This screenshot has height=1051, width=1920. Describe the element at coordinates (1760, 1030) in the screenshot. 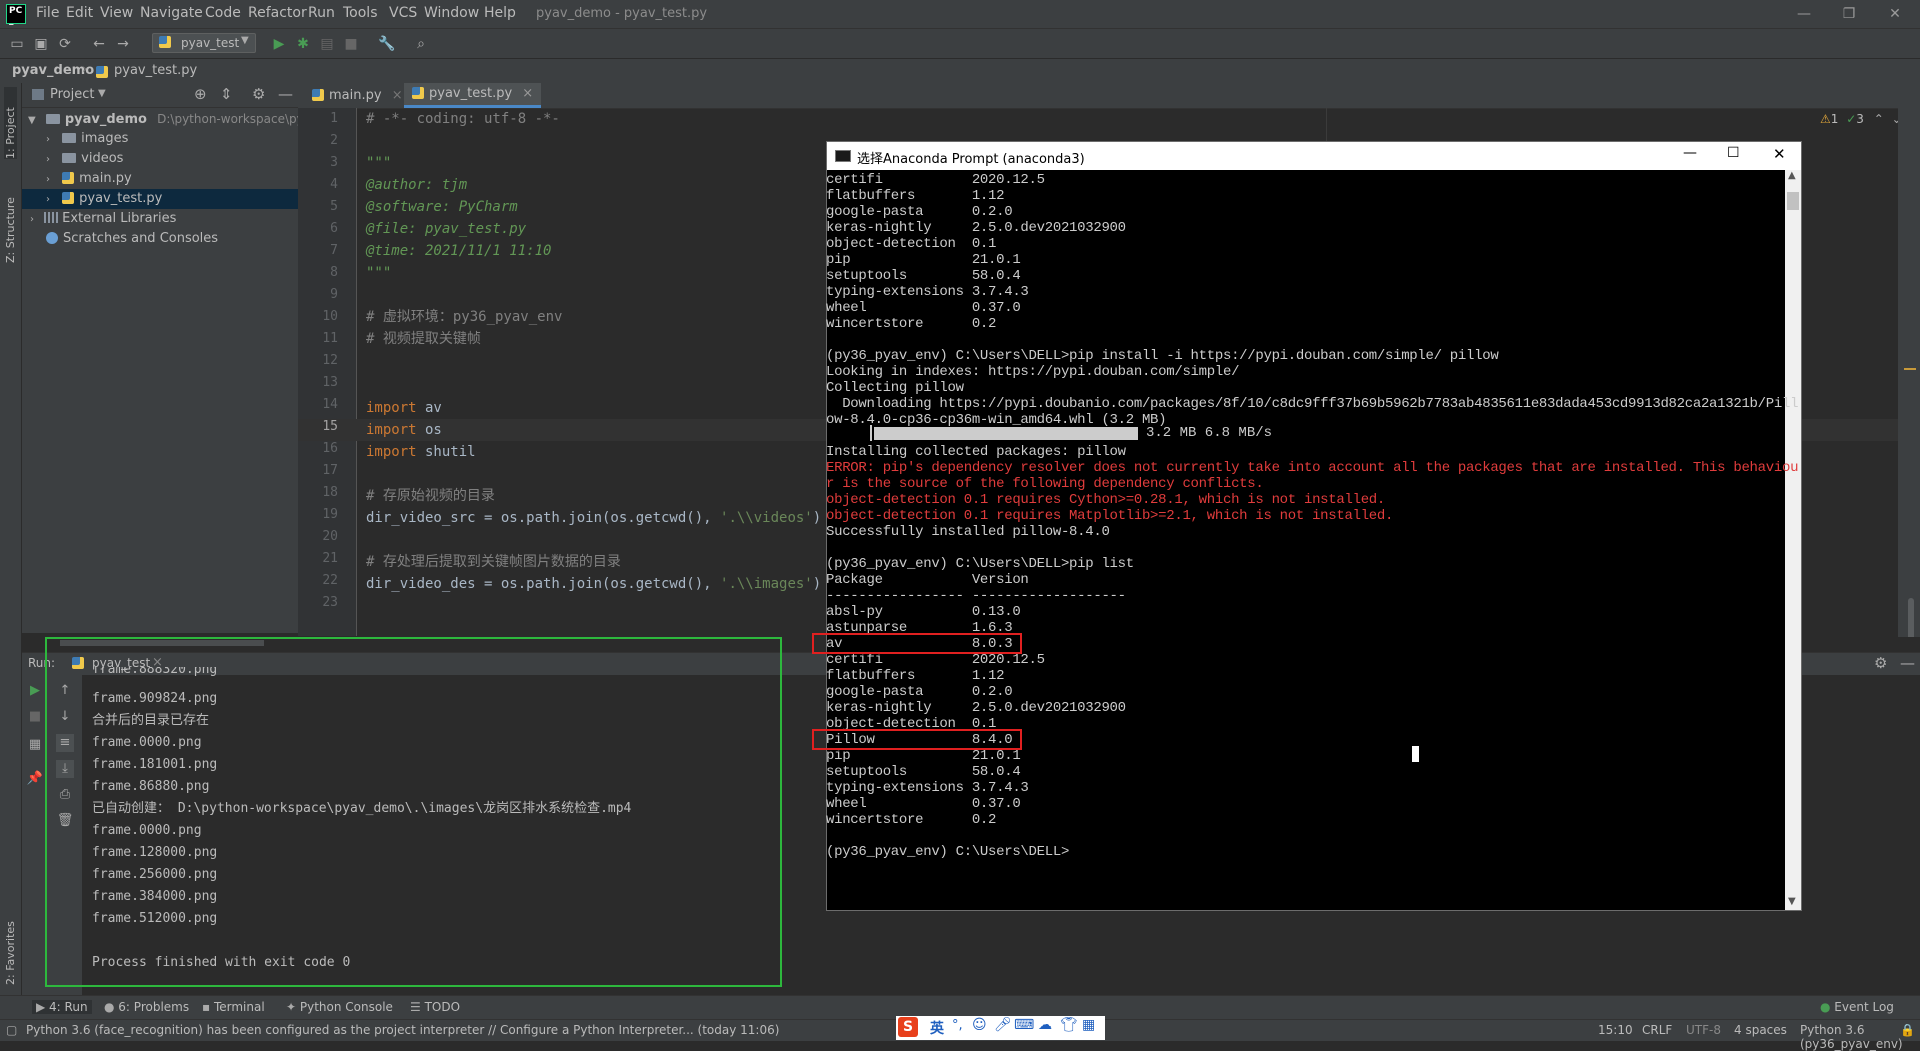

I see `indent-setting: 4 spaces` at that location.